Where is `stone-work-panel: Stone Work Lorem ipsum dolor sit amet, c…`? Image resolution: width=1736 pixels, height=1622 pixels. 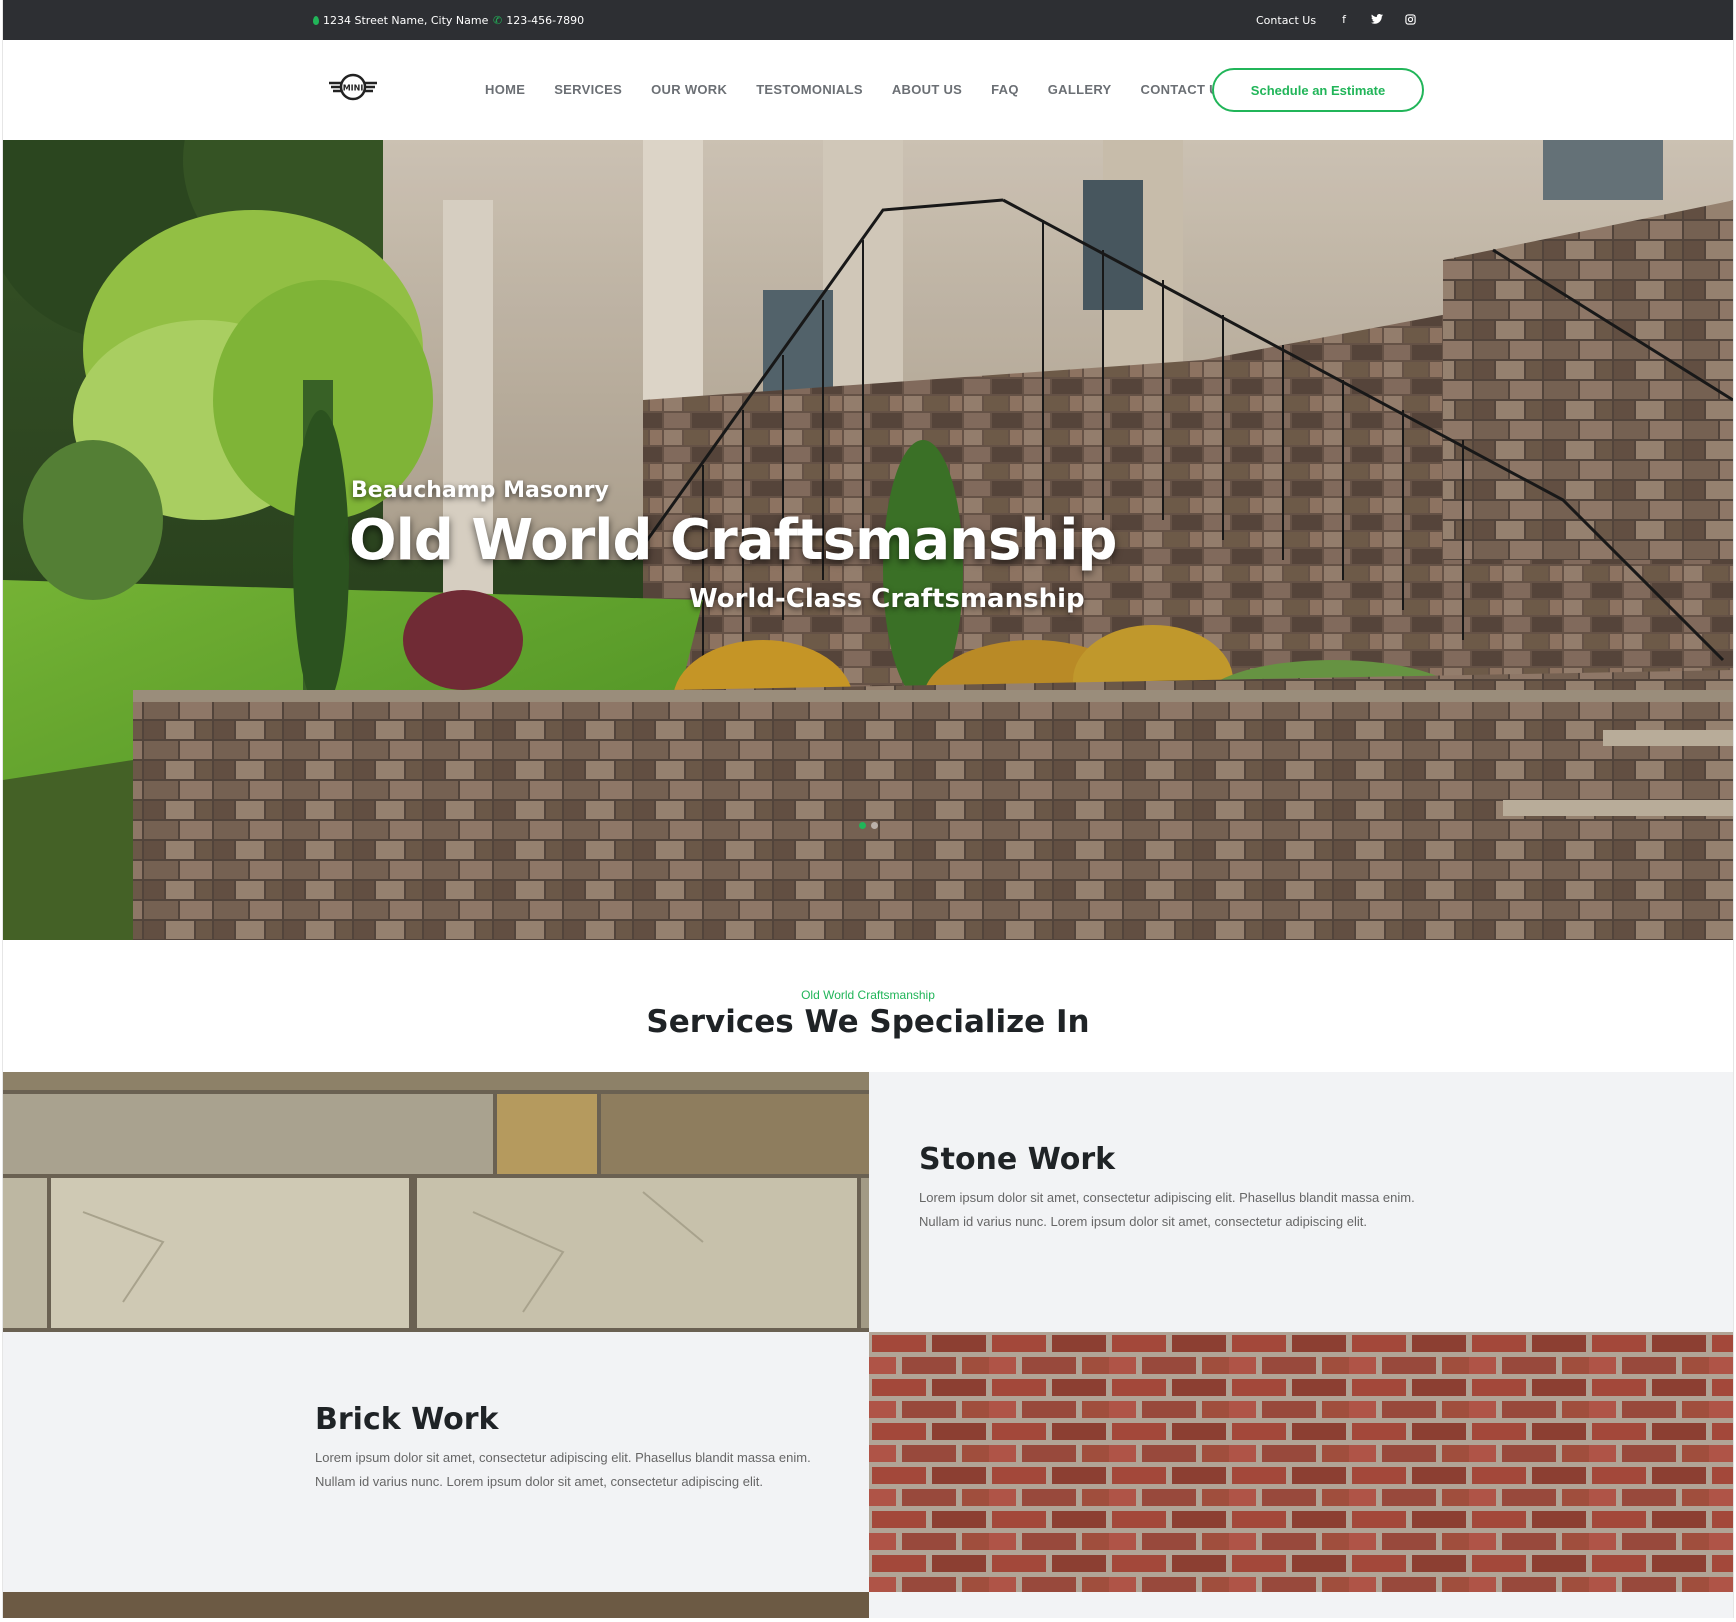 stone-work-panel: Stone Work Lorem ipsum dolor sit amet, c… is located at coordinates (1301, 1202).